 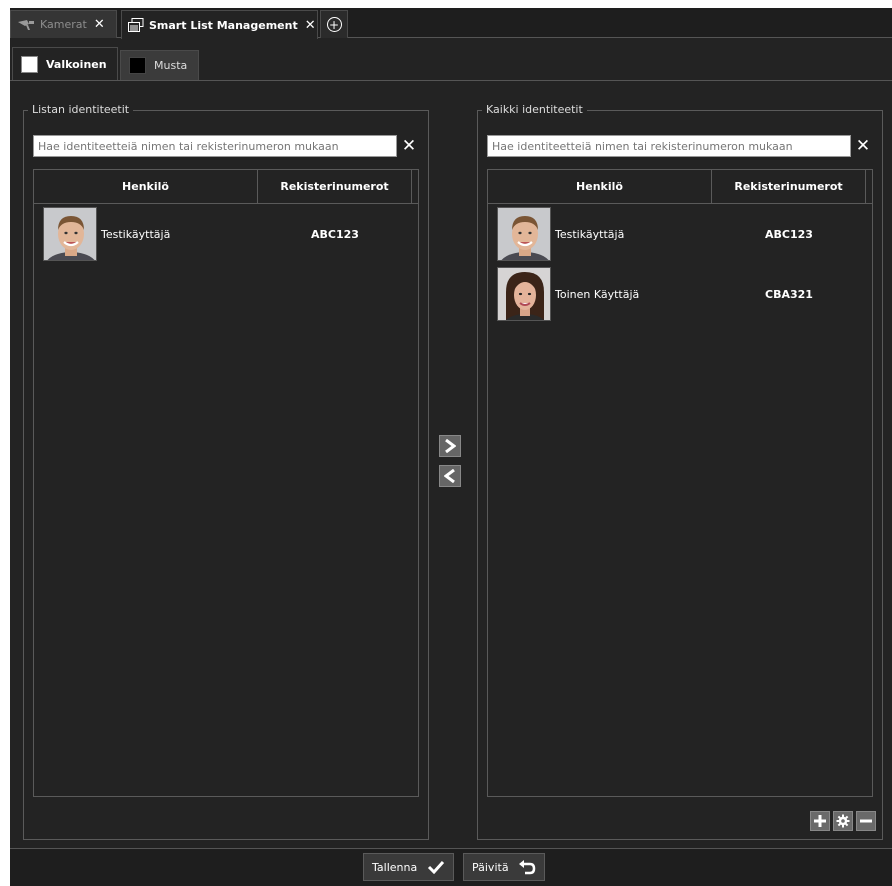 I want to click on move-right-button, so click(x=450, y=446).